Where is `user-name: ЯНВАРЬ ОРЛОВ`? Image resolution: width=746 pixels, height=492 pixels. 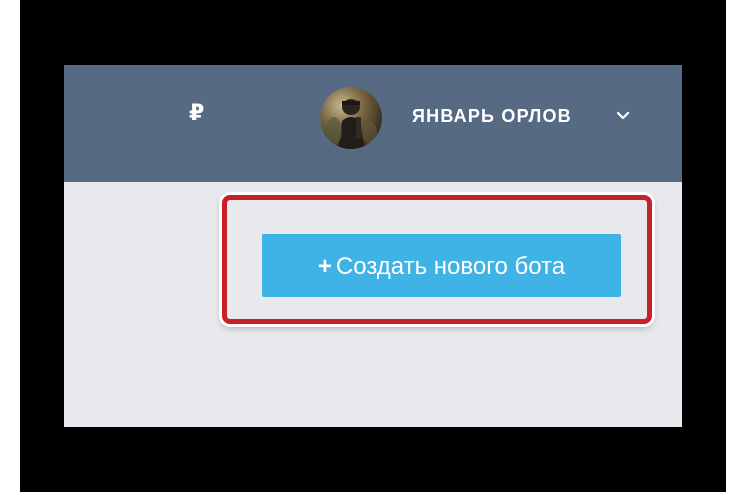 user-name: ЯНВАРЬ ОРЛОВ is located at coordinates (492, 116).